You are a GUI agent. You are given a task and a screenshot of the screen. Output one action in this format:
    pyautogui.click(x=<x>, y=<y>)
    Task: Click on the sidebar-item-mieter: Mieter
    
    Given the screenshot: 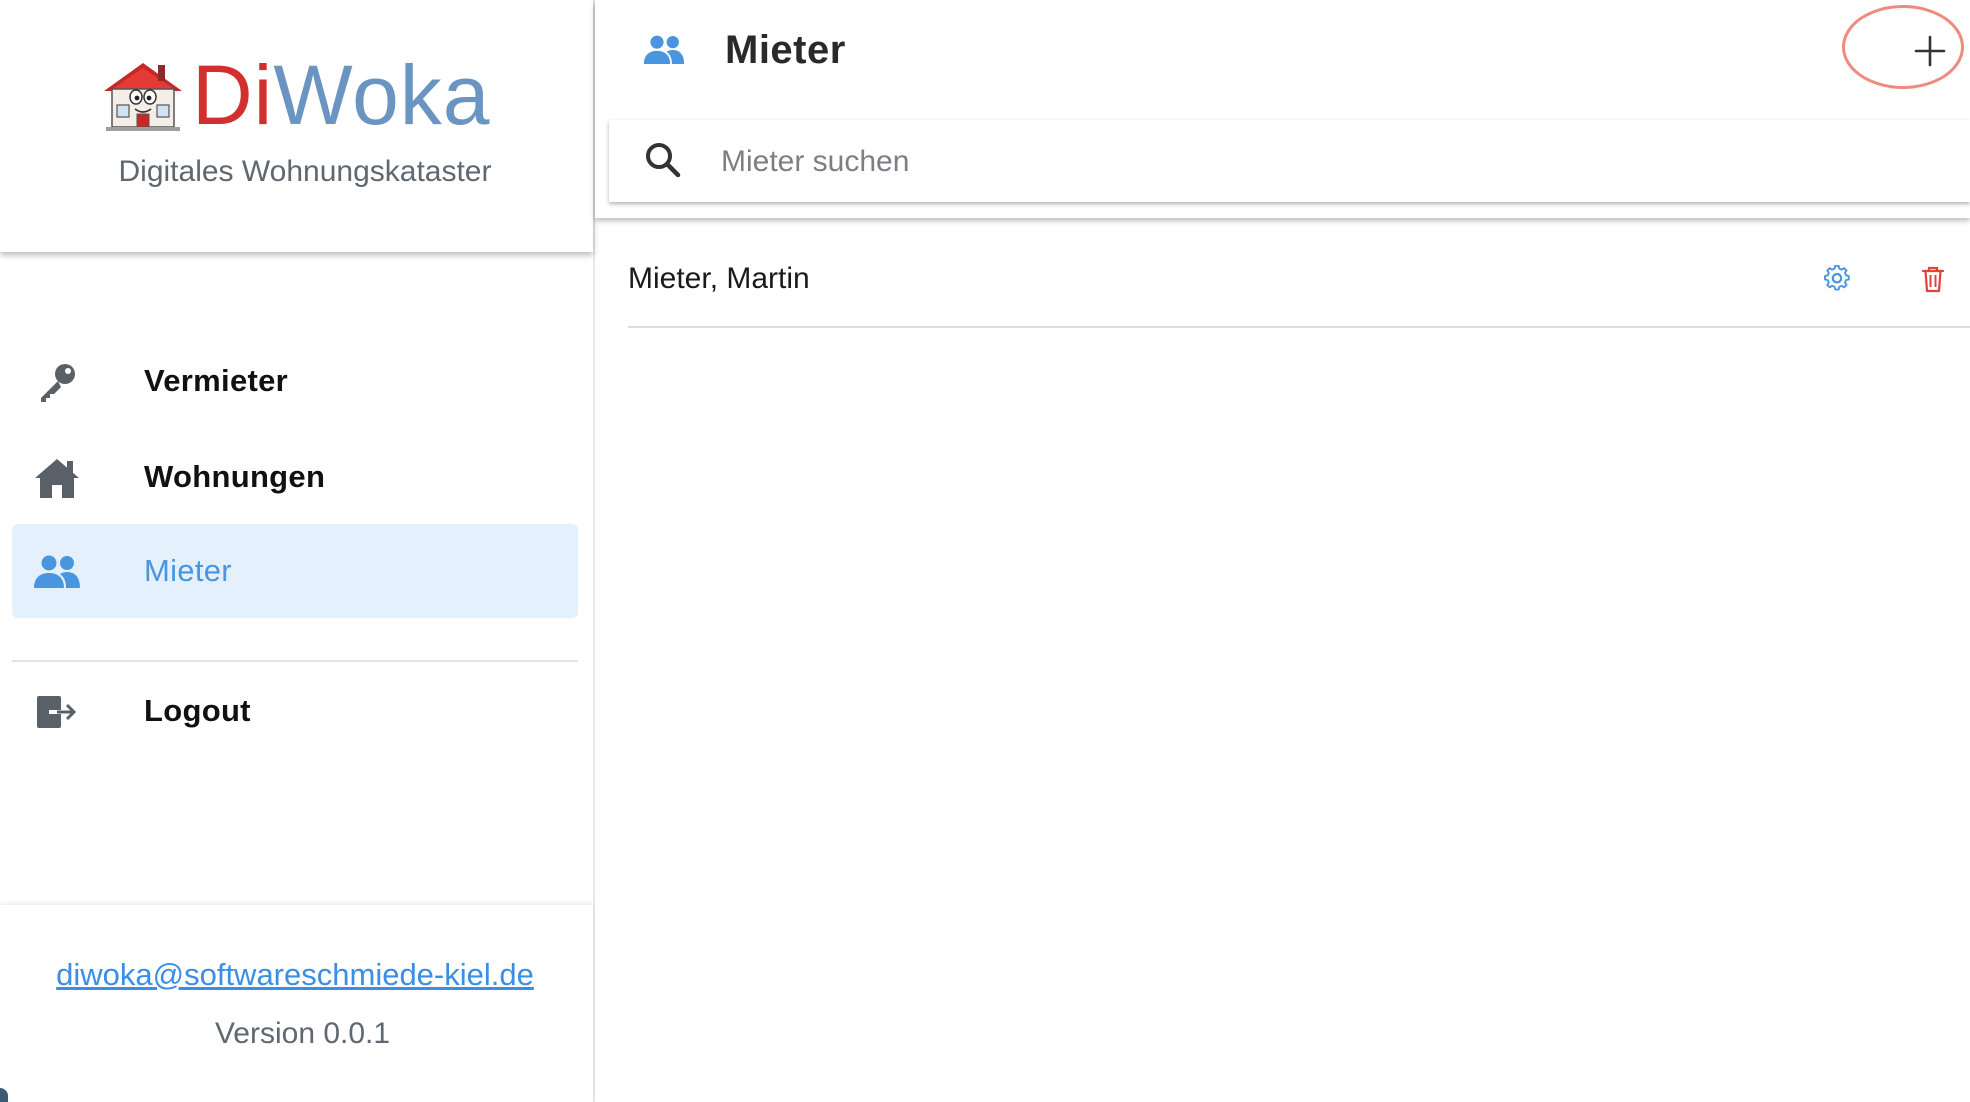 What is the action you would take?
    pyautogui.click(x=295, y=571)
    